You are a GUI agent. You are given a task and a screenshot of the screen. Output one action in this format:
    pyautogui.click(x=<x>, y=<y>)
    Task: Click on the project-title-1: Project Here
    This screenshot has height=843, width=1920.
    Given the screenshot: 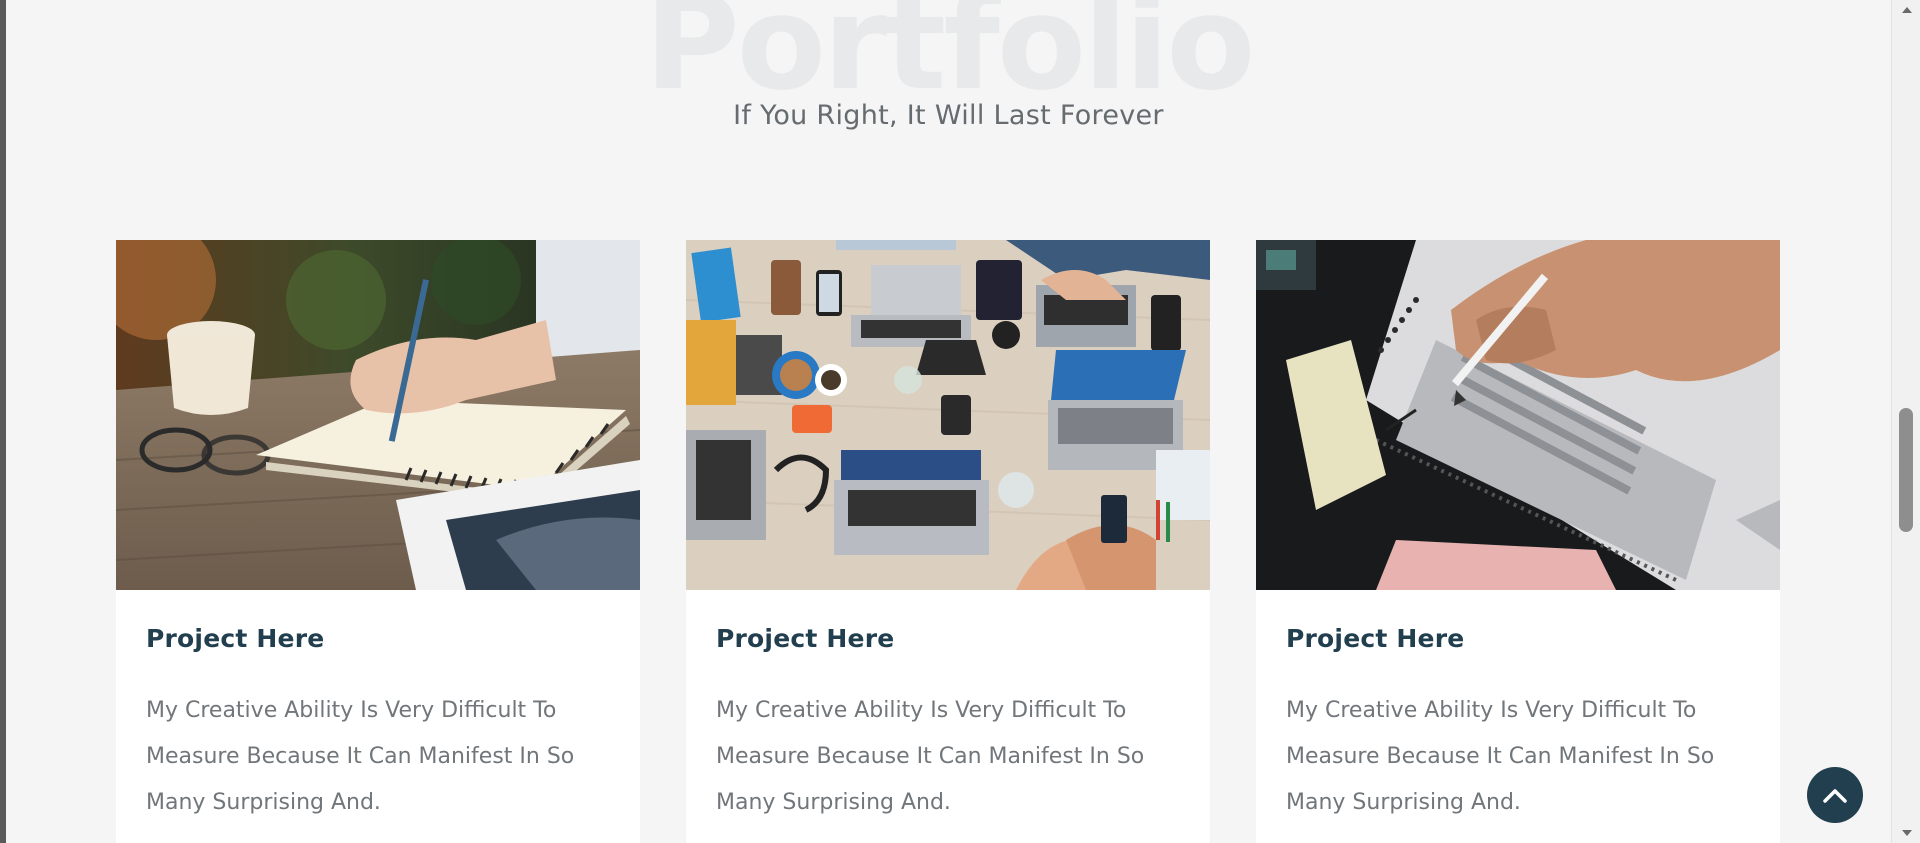 What is the action you would take?
    pyautogui.click(x=235, y=638)
    